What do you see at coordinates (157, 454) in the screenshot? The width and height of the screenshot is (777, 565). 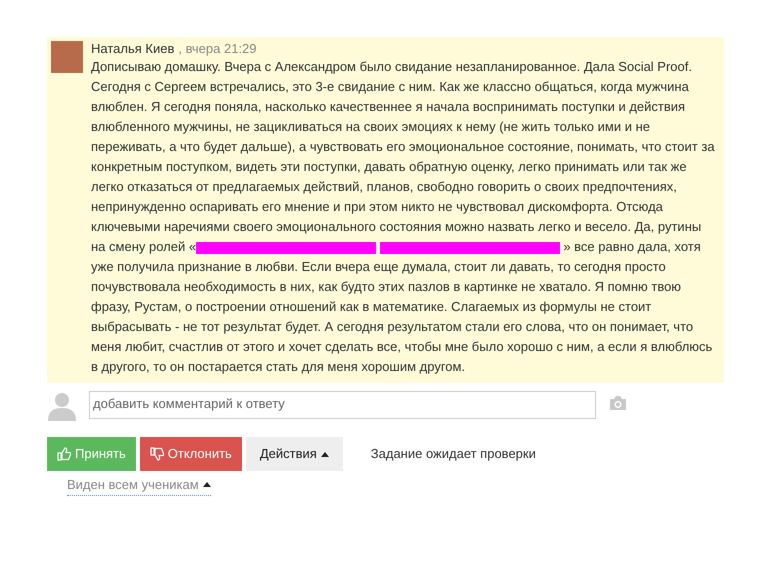 I see `thumbs-down-icon` at bounding box center [157, 454].